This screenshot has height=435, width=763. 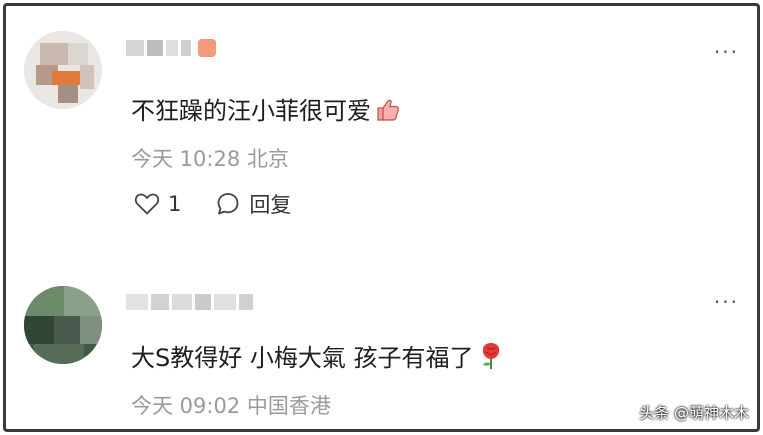 I want to click on comment-text: 大S教得好 小梅大氣 孩子有福了, so click(x=317, y=357).